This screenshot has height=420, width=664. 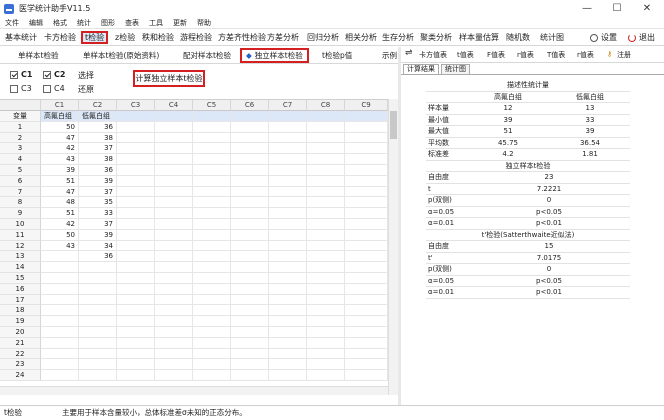 What do you see at coordinates (20, 170) in the screenshot?
I see `row-header: 5` at bounding box center [20, 170].